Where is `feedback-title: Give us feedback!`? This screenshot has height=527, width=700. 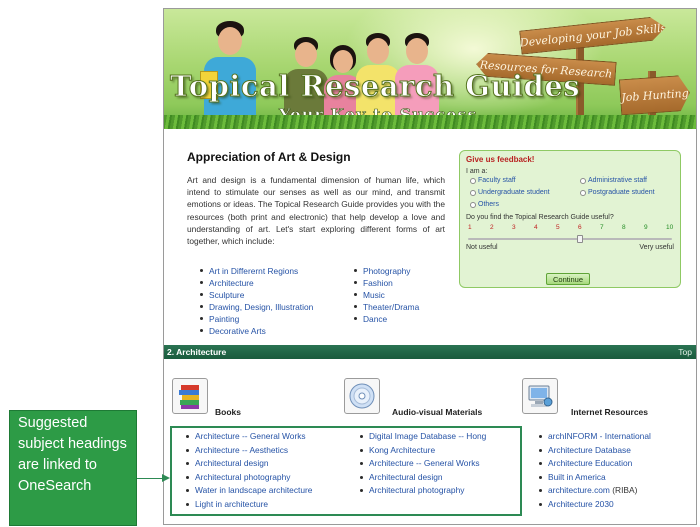
feedback-title: Give us feedback! is located at coordinates (500, 159).